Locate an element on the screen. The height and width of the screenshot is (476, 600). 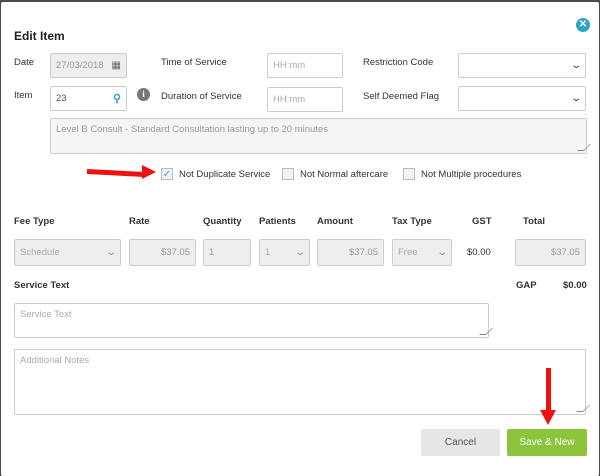
checkbox-not-duplicate-service: ✓ Not Duplicate Service is located at coordinates (215, 174).